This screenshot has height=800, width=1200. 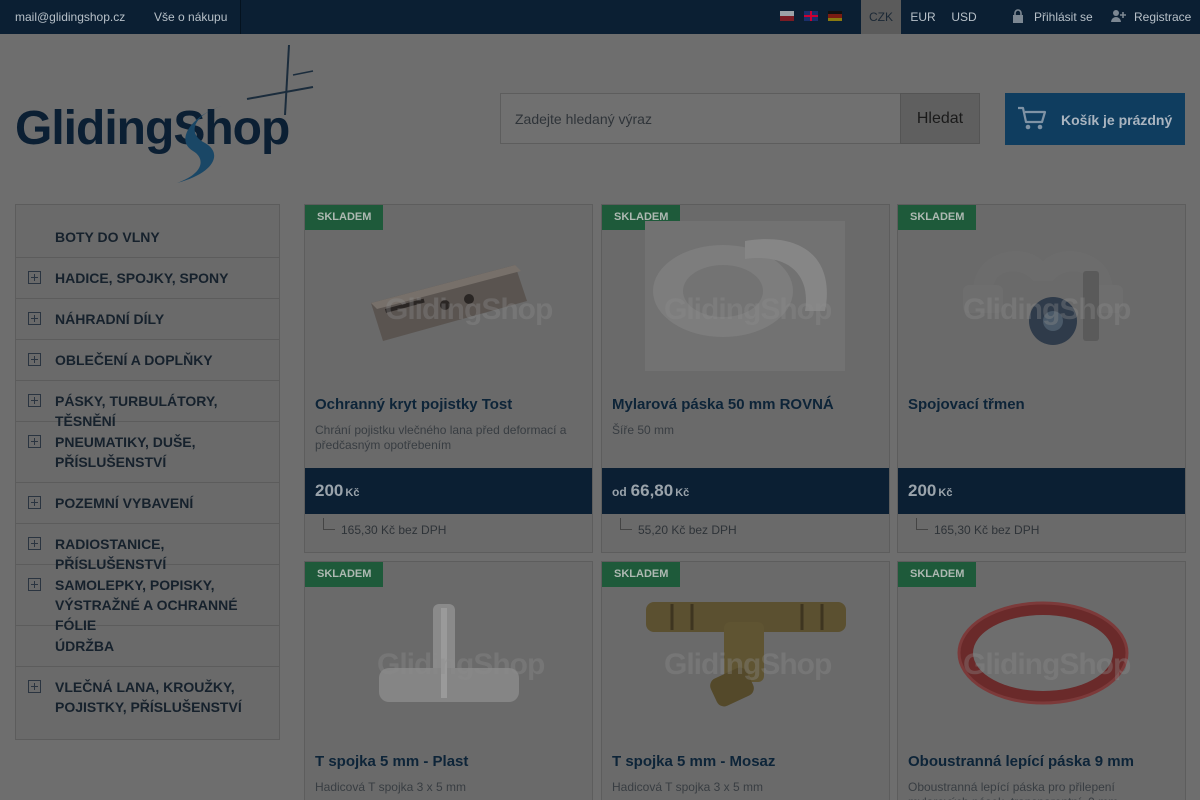 What do you see at coordinates (110, 319) in the screenshot?
I see `sidebar-item-label: NÁHRADNÍ DÍLY` at bounding box center [110, 319].